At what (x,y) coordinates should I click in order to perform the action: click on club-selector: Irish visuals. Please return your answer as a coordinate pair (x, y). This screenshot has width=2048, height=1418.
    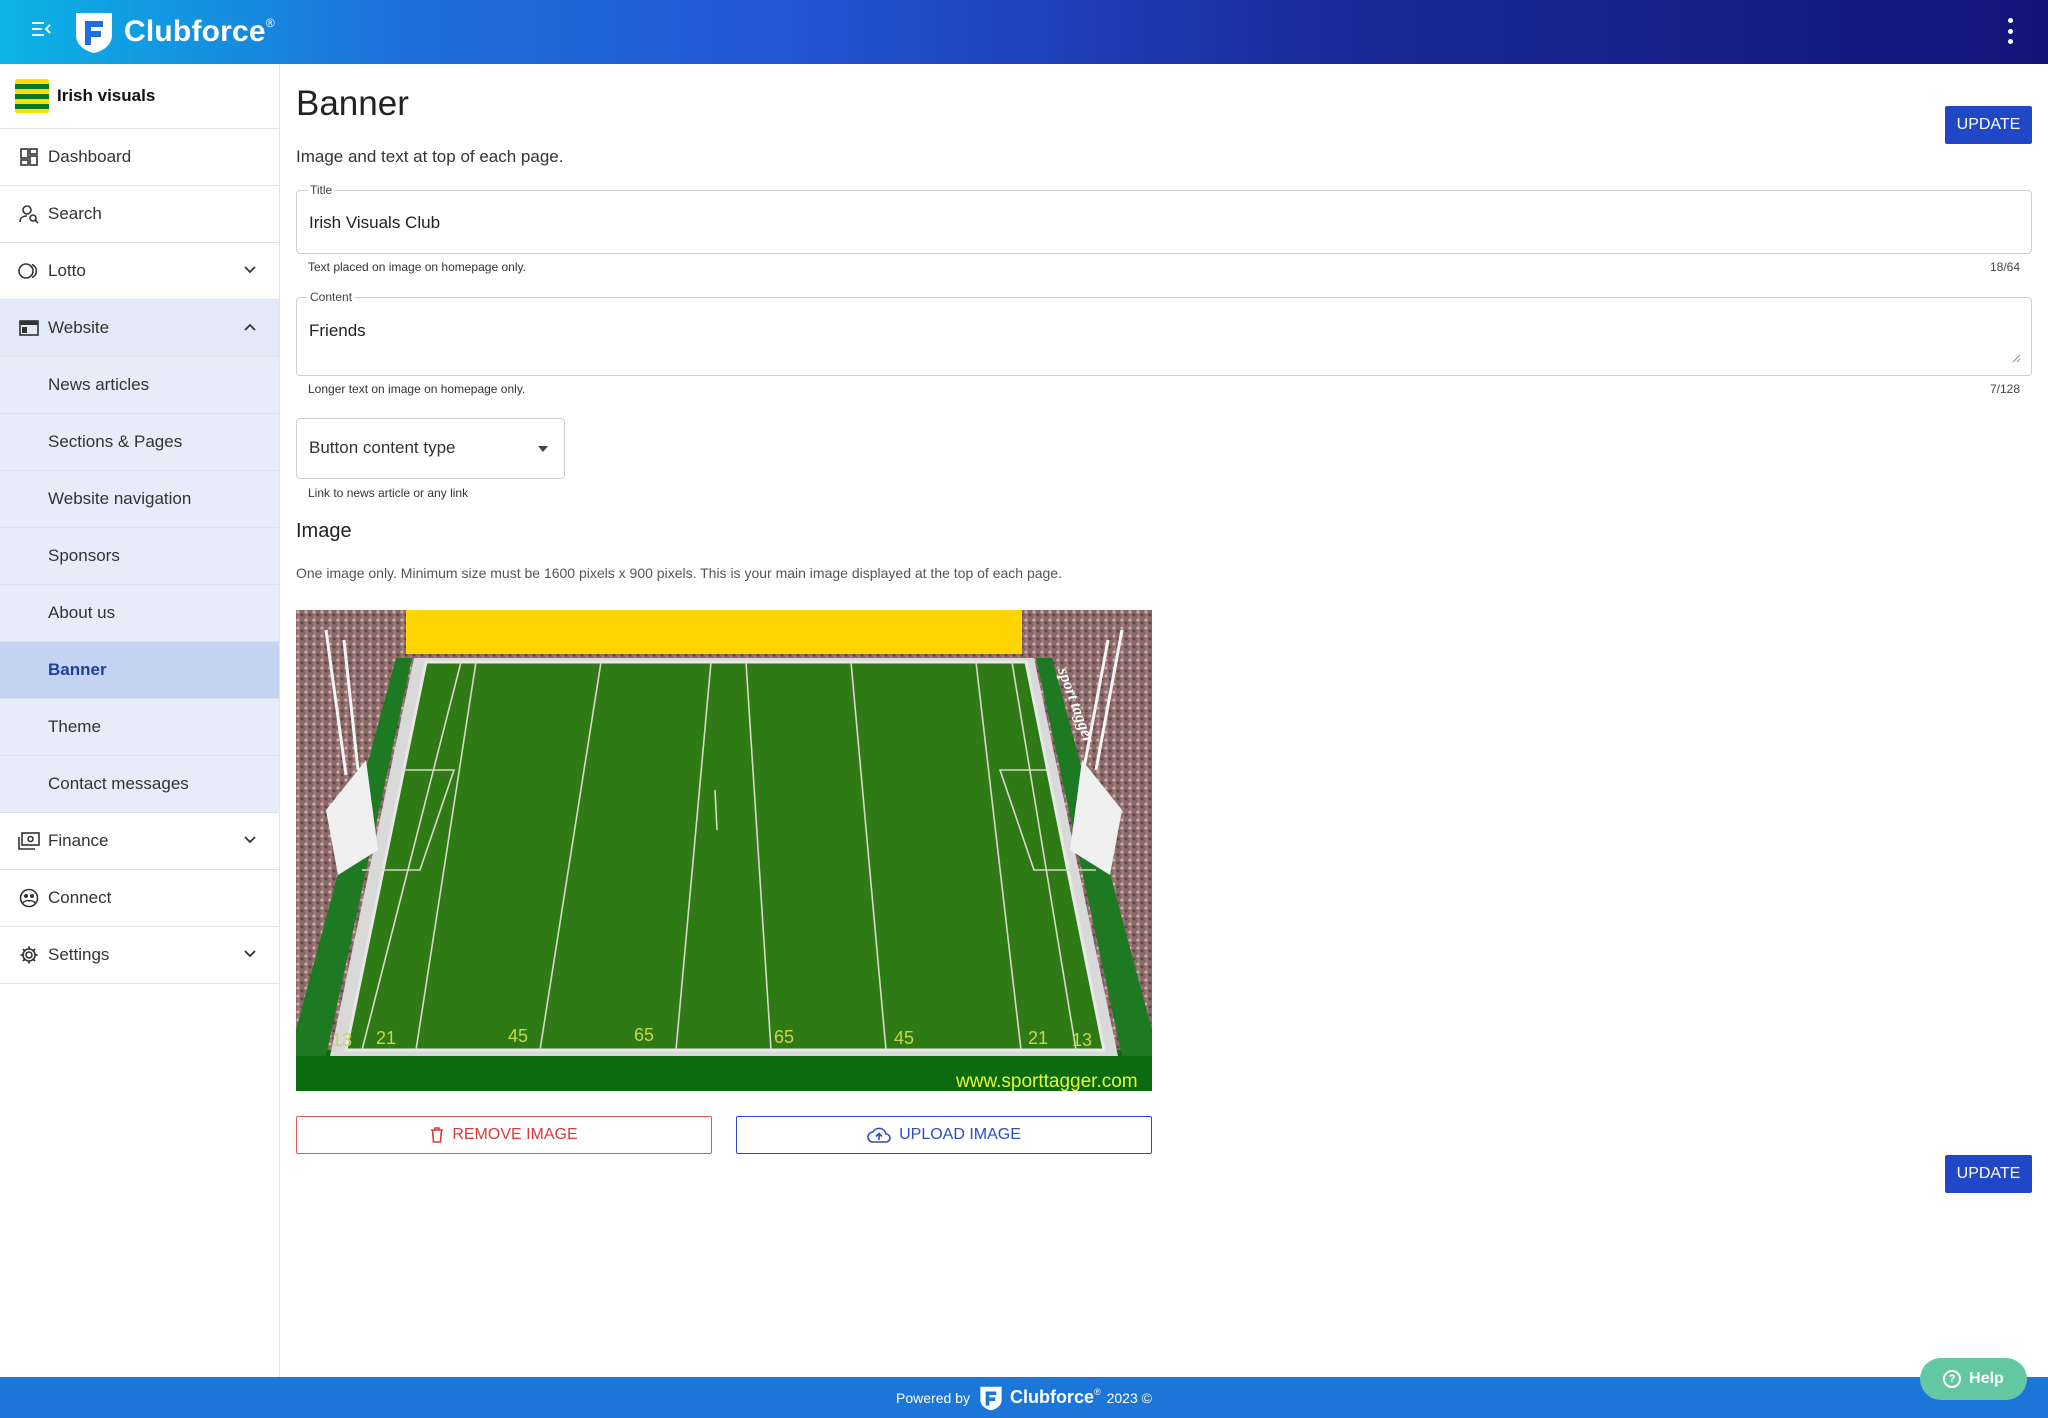
    Looking at the image, I should click on (139, 96).